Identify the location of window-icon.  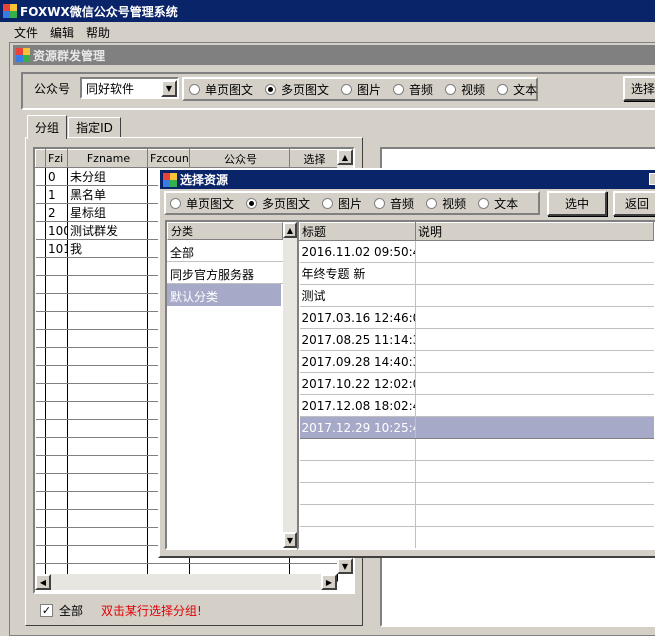
(23, 55).